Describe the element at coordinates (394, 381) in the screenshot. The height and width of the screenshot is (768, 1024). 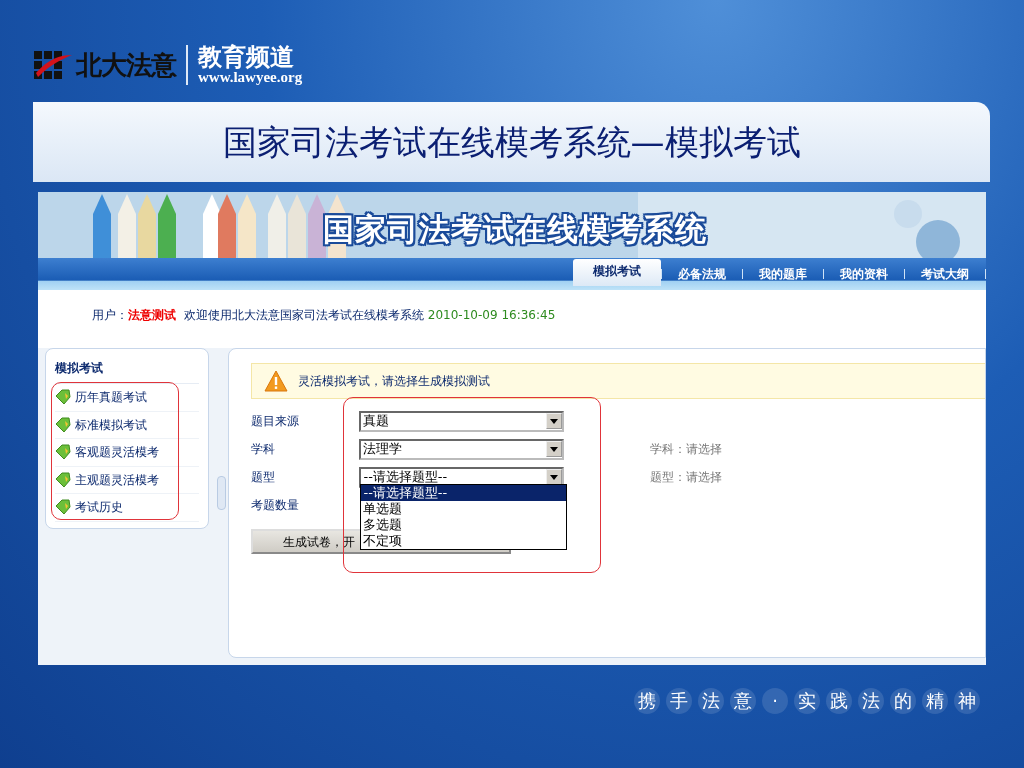
I see `notice-text: 灵活模拟考试，请选择生成模拟测试` at that location.